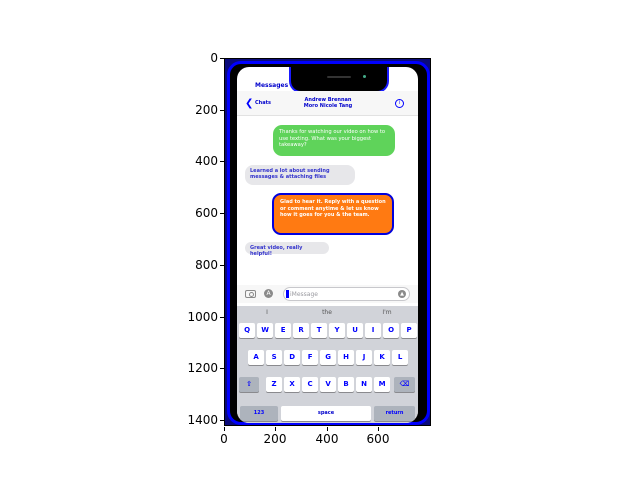 The height and width of the screenshot is (480, 640). What do you see at coordinates (399, 103) in the screenshot?
I see `info-icon: i` at bounding box center [399, 103].